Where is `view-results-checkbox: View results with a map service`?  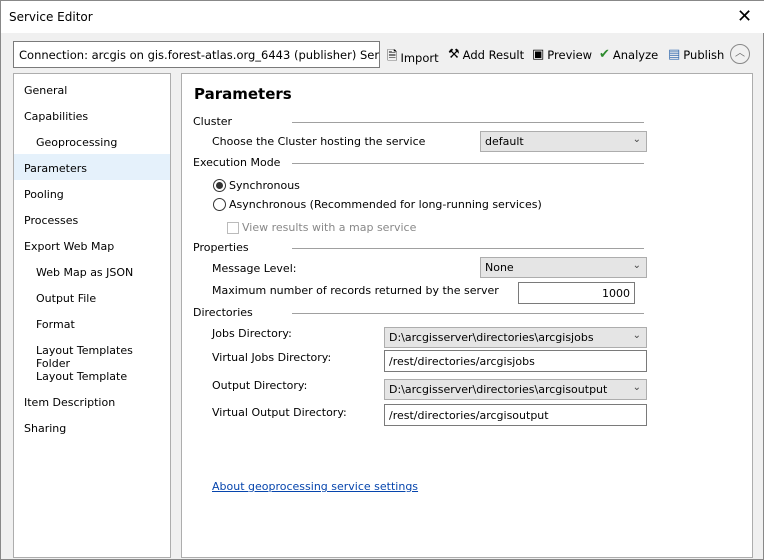
view-results-checkbox: View results with a map service is located at coordinates (321, 227).